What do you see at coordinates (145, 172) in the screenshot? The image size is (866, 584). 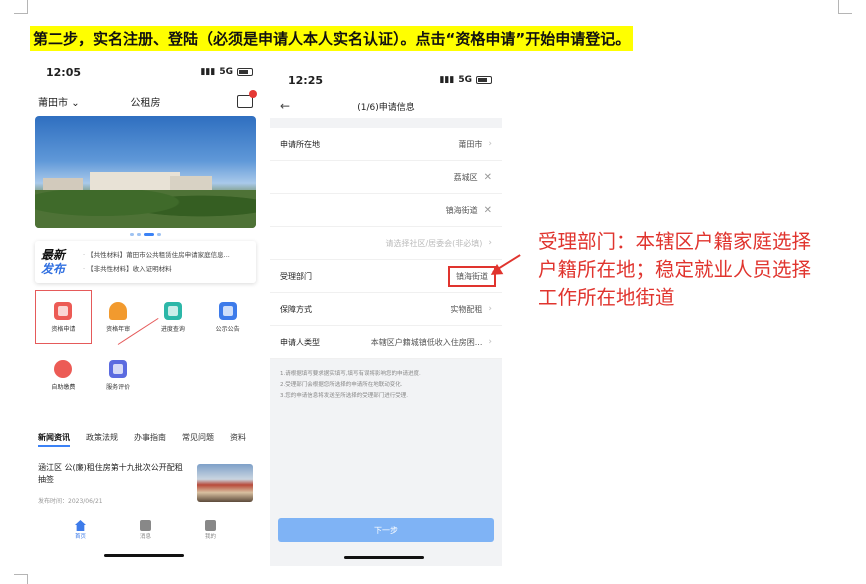 I see `banner-image` at bounding box center [145, 172].